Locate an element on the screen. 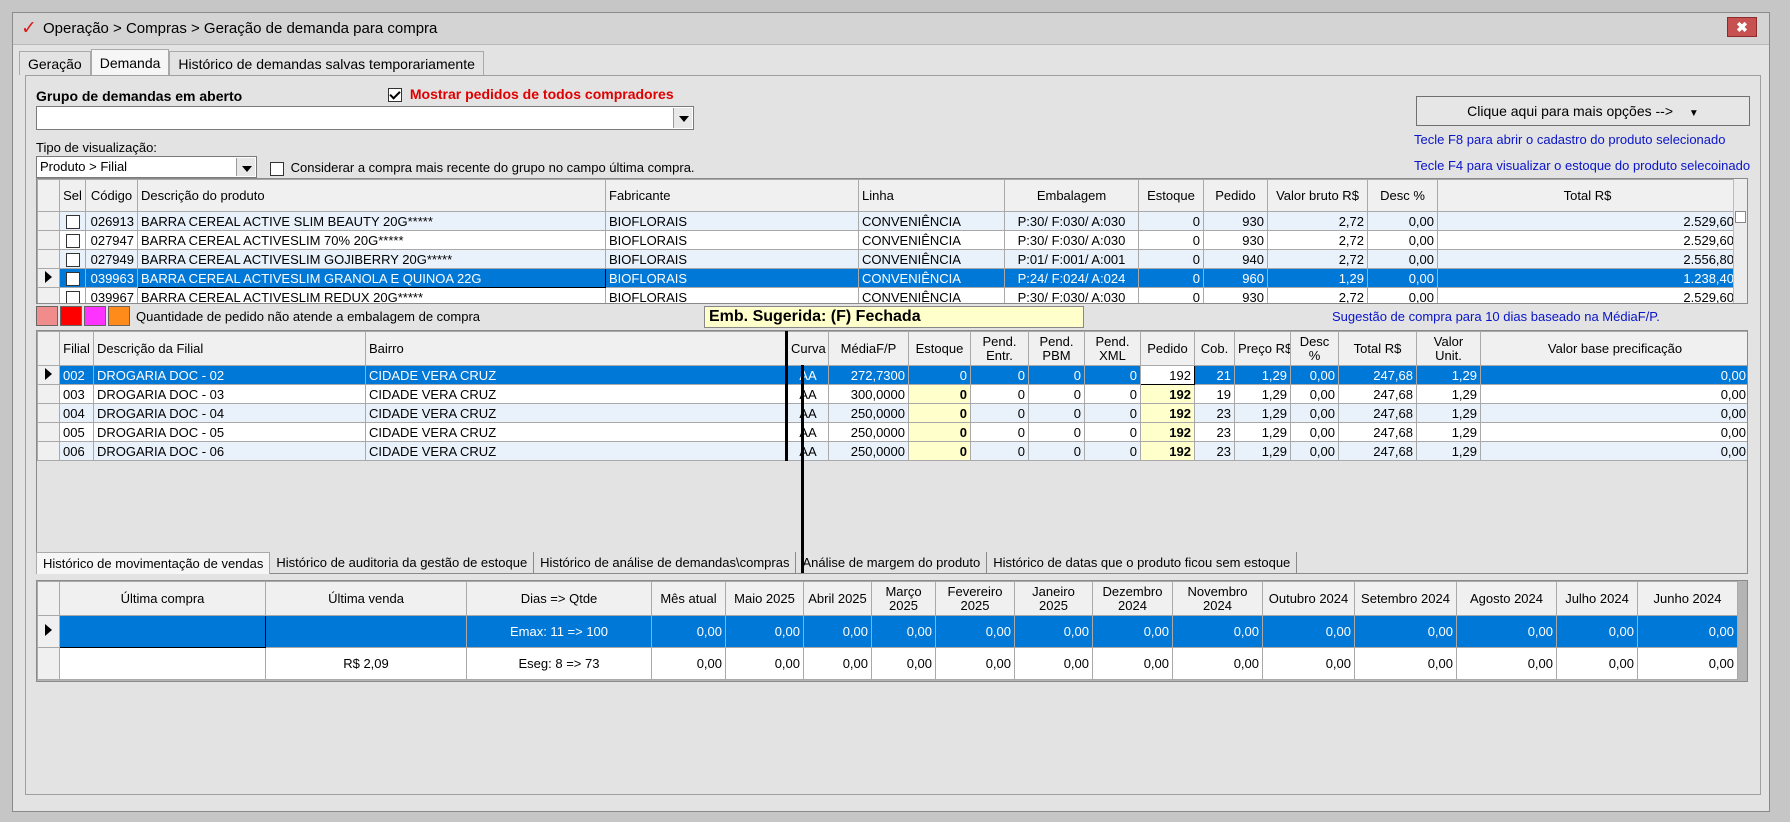 The width and height of the screenshot is (1790, 822). col-descricao: Descrição do produto is located at coordinates (371, 195).